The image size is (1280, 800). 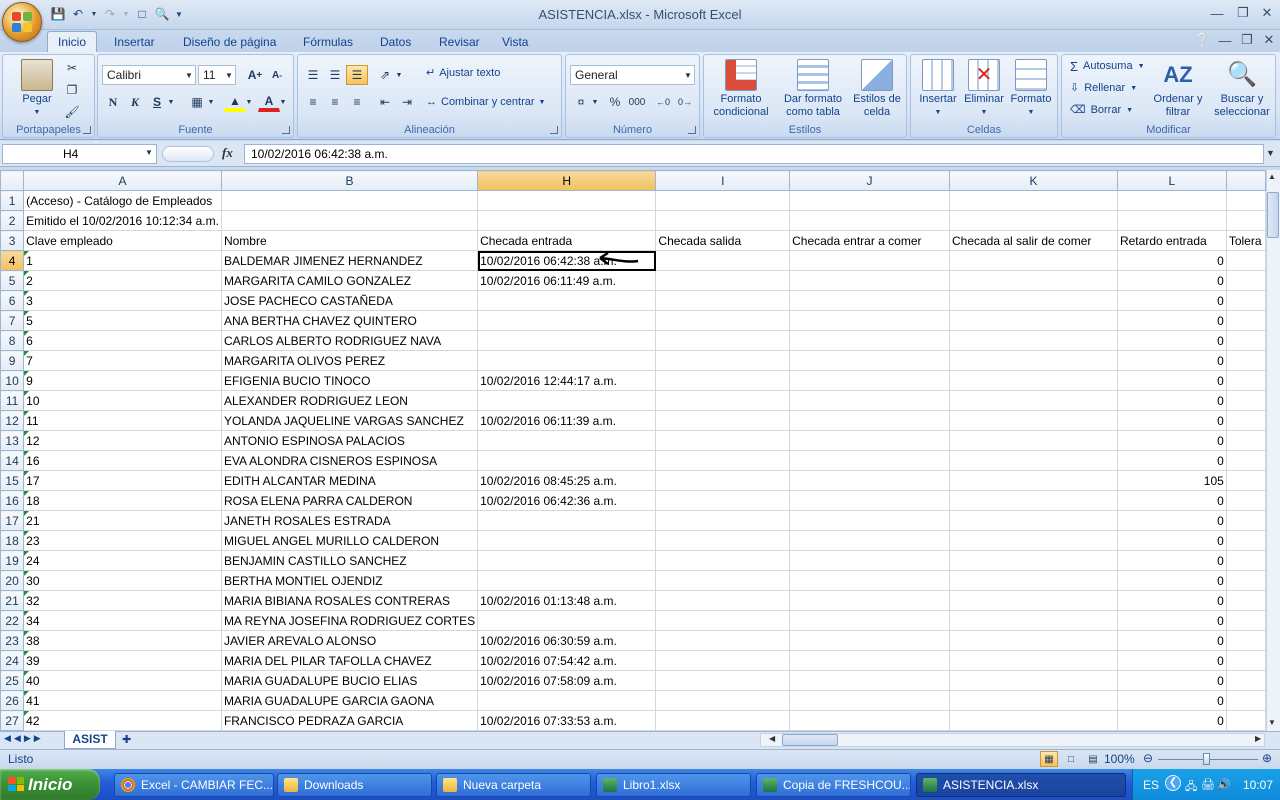 I want to click on cell-b: MARIA DEL PILAR TAFOLLA CHAVEZ, so click(x=349, y=660).